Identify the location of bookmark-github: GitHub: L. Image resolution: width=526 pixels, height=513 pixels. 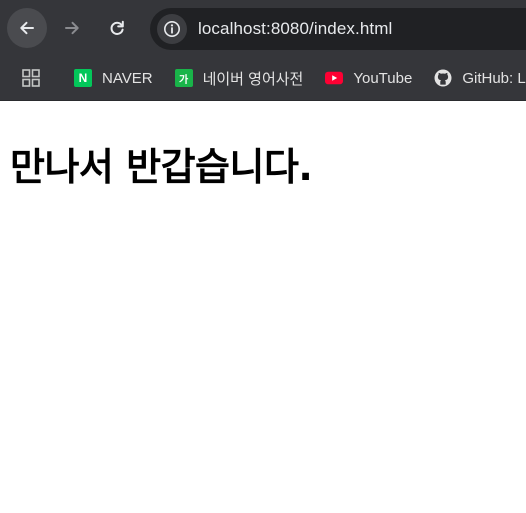
(480, 78).